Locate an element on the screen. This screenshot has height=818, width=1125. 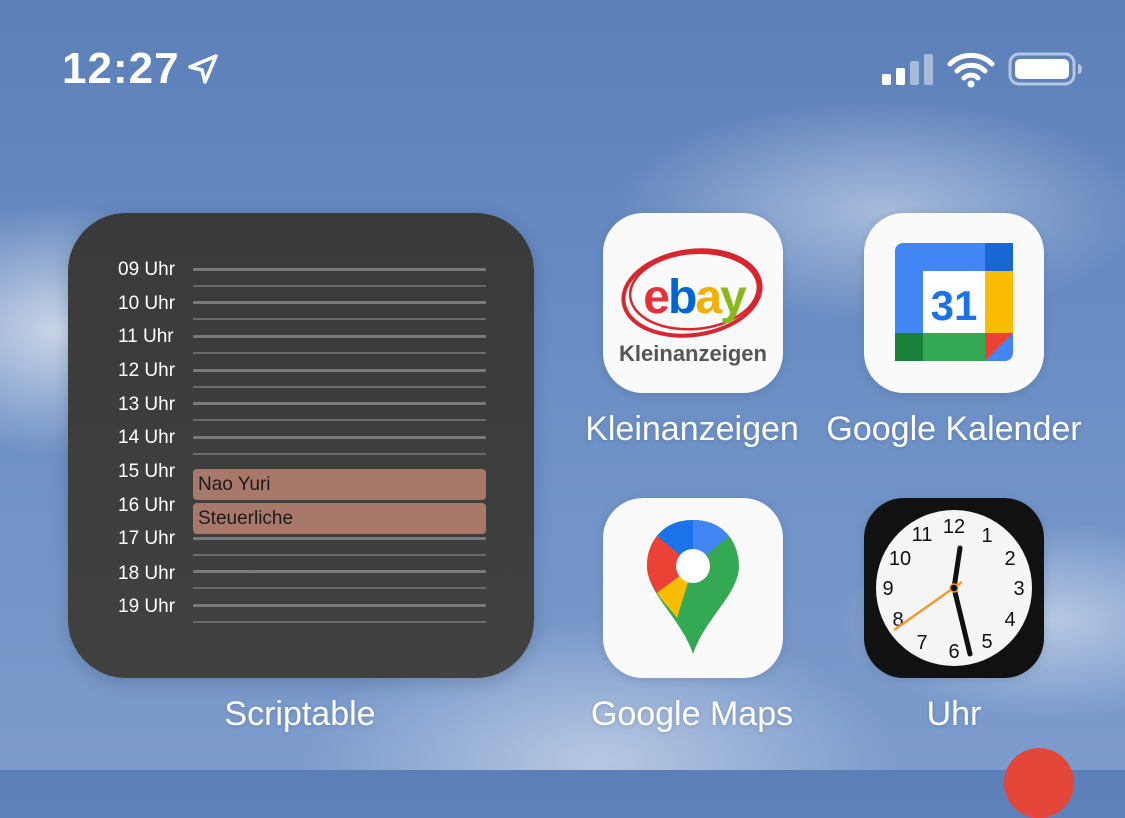
calendar-event: Nao Yuri is located at coordinates (339, 484).